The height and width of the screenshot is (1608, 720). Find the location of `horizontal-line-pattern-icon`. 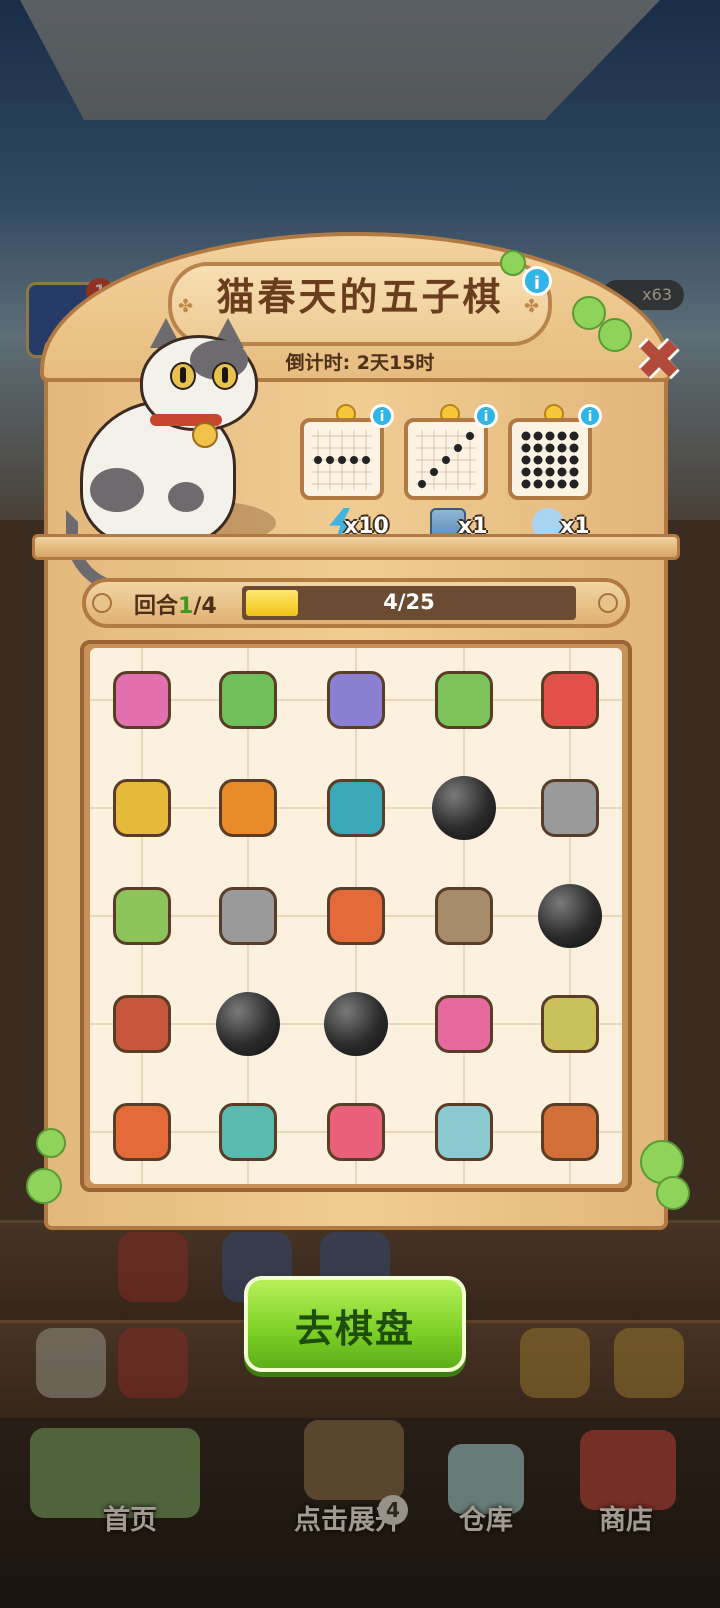

horizontal-line-pattern-icon is located at coordinates (342, 460).